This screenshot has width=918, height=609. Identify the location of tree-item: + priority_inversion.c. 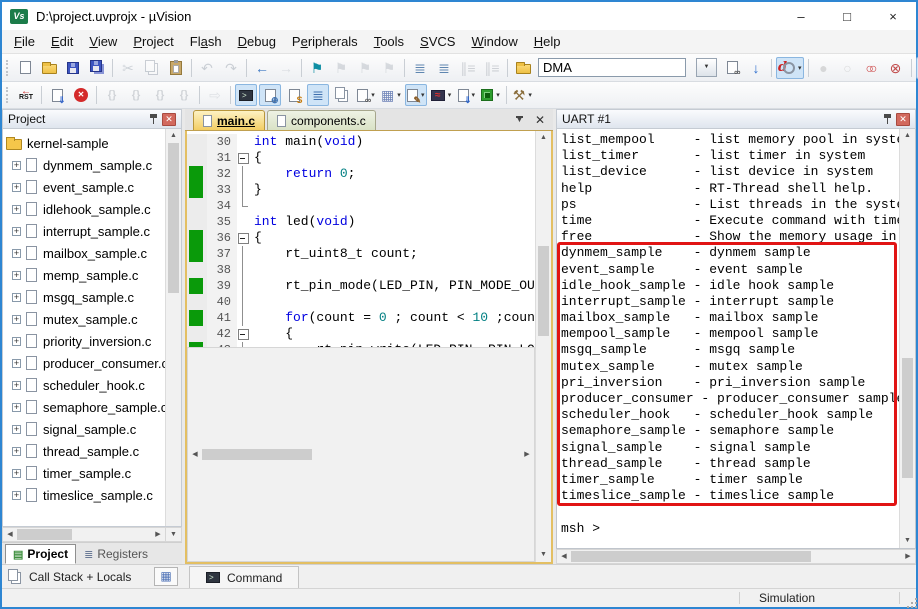
(84, 341).